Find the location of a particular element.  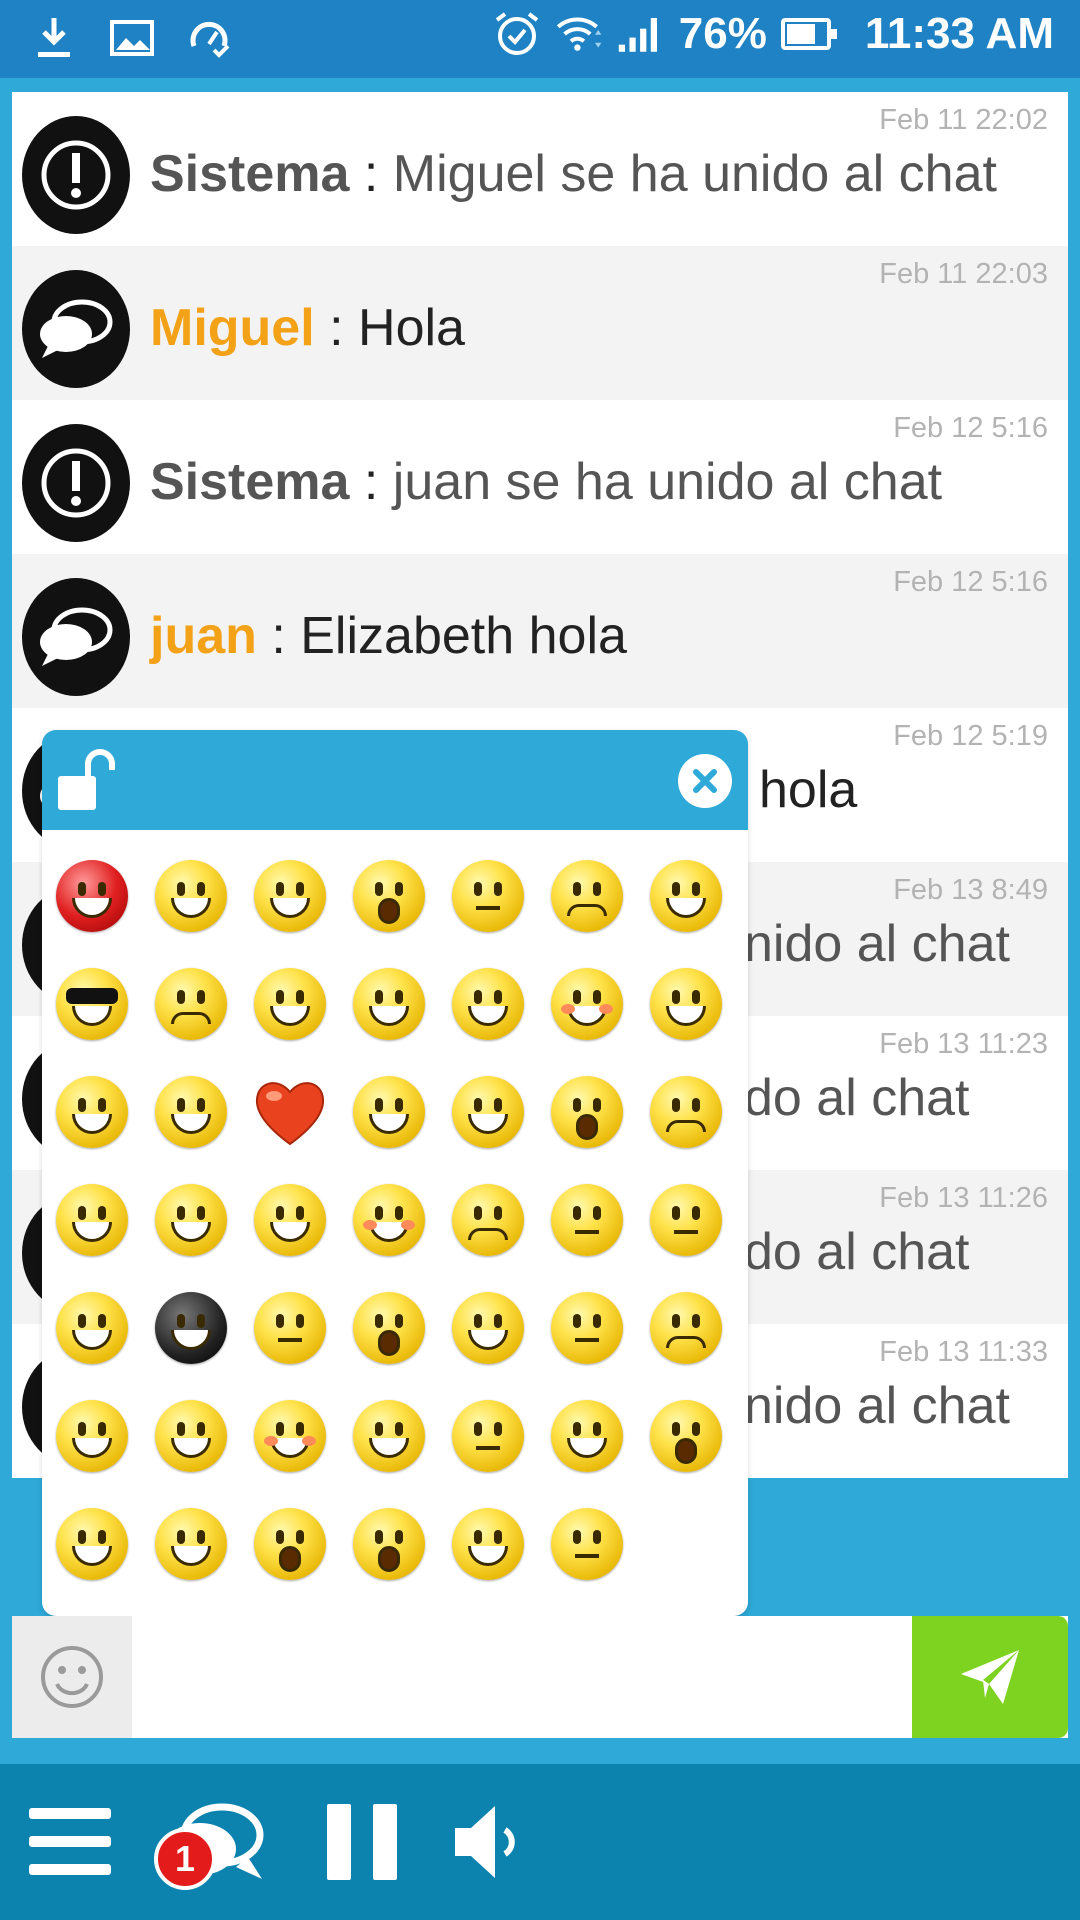

signal-icon is located at coordinates (641, 34).